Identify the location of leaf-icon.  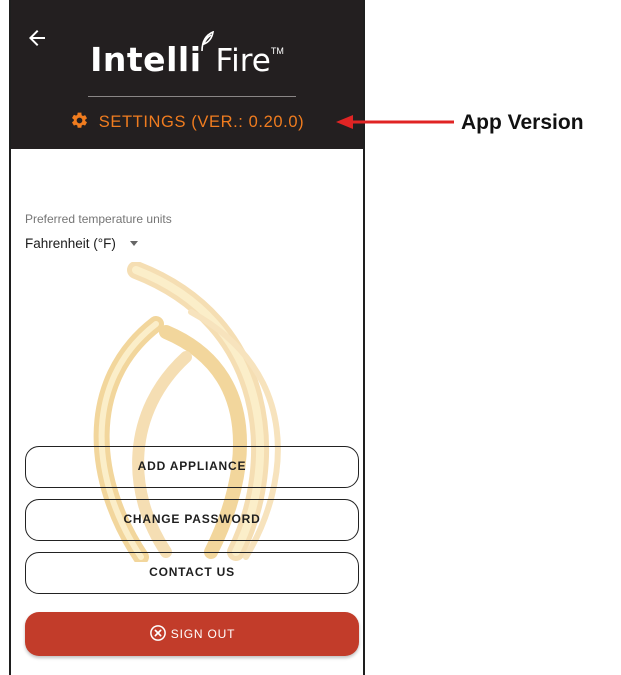
(207, 41).